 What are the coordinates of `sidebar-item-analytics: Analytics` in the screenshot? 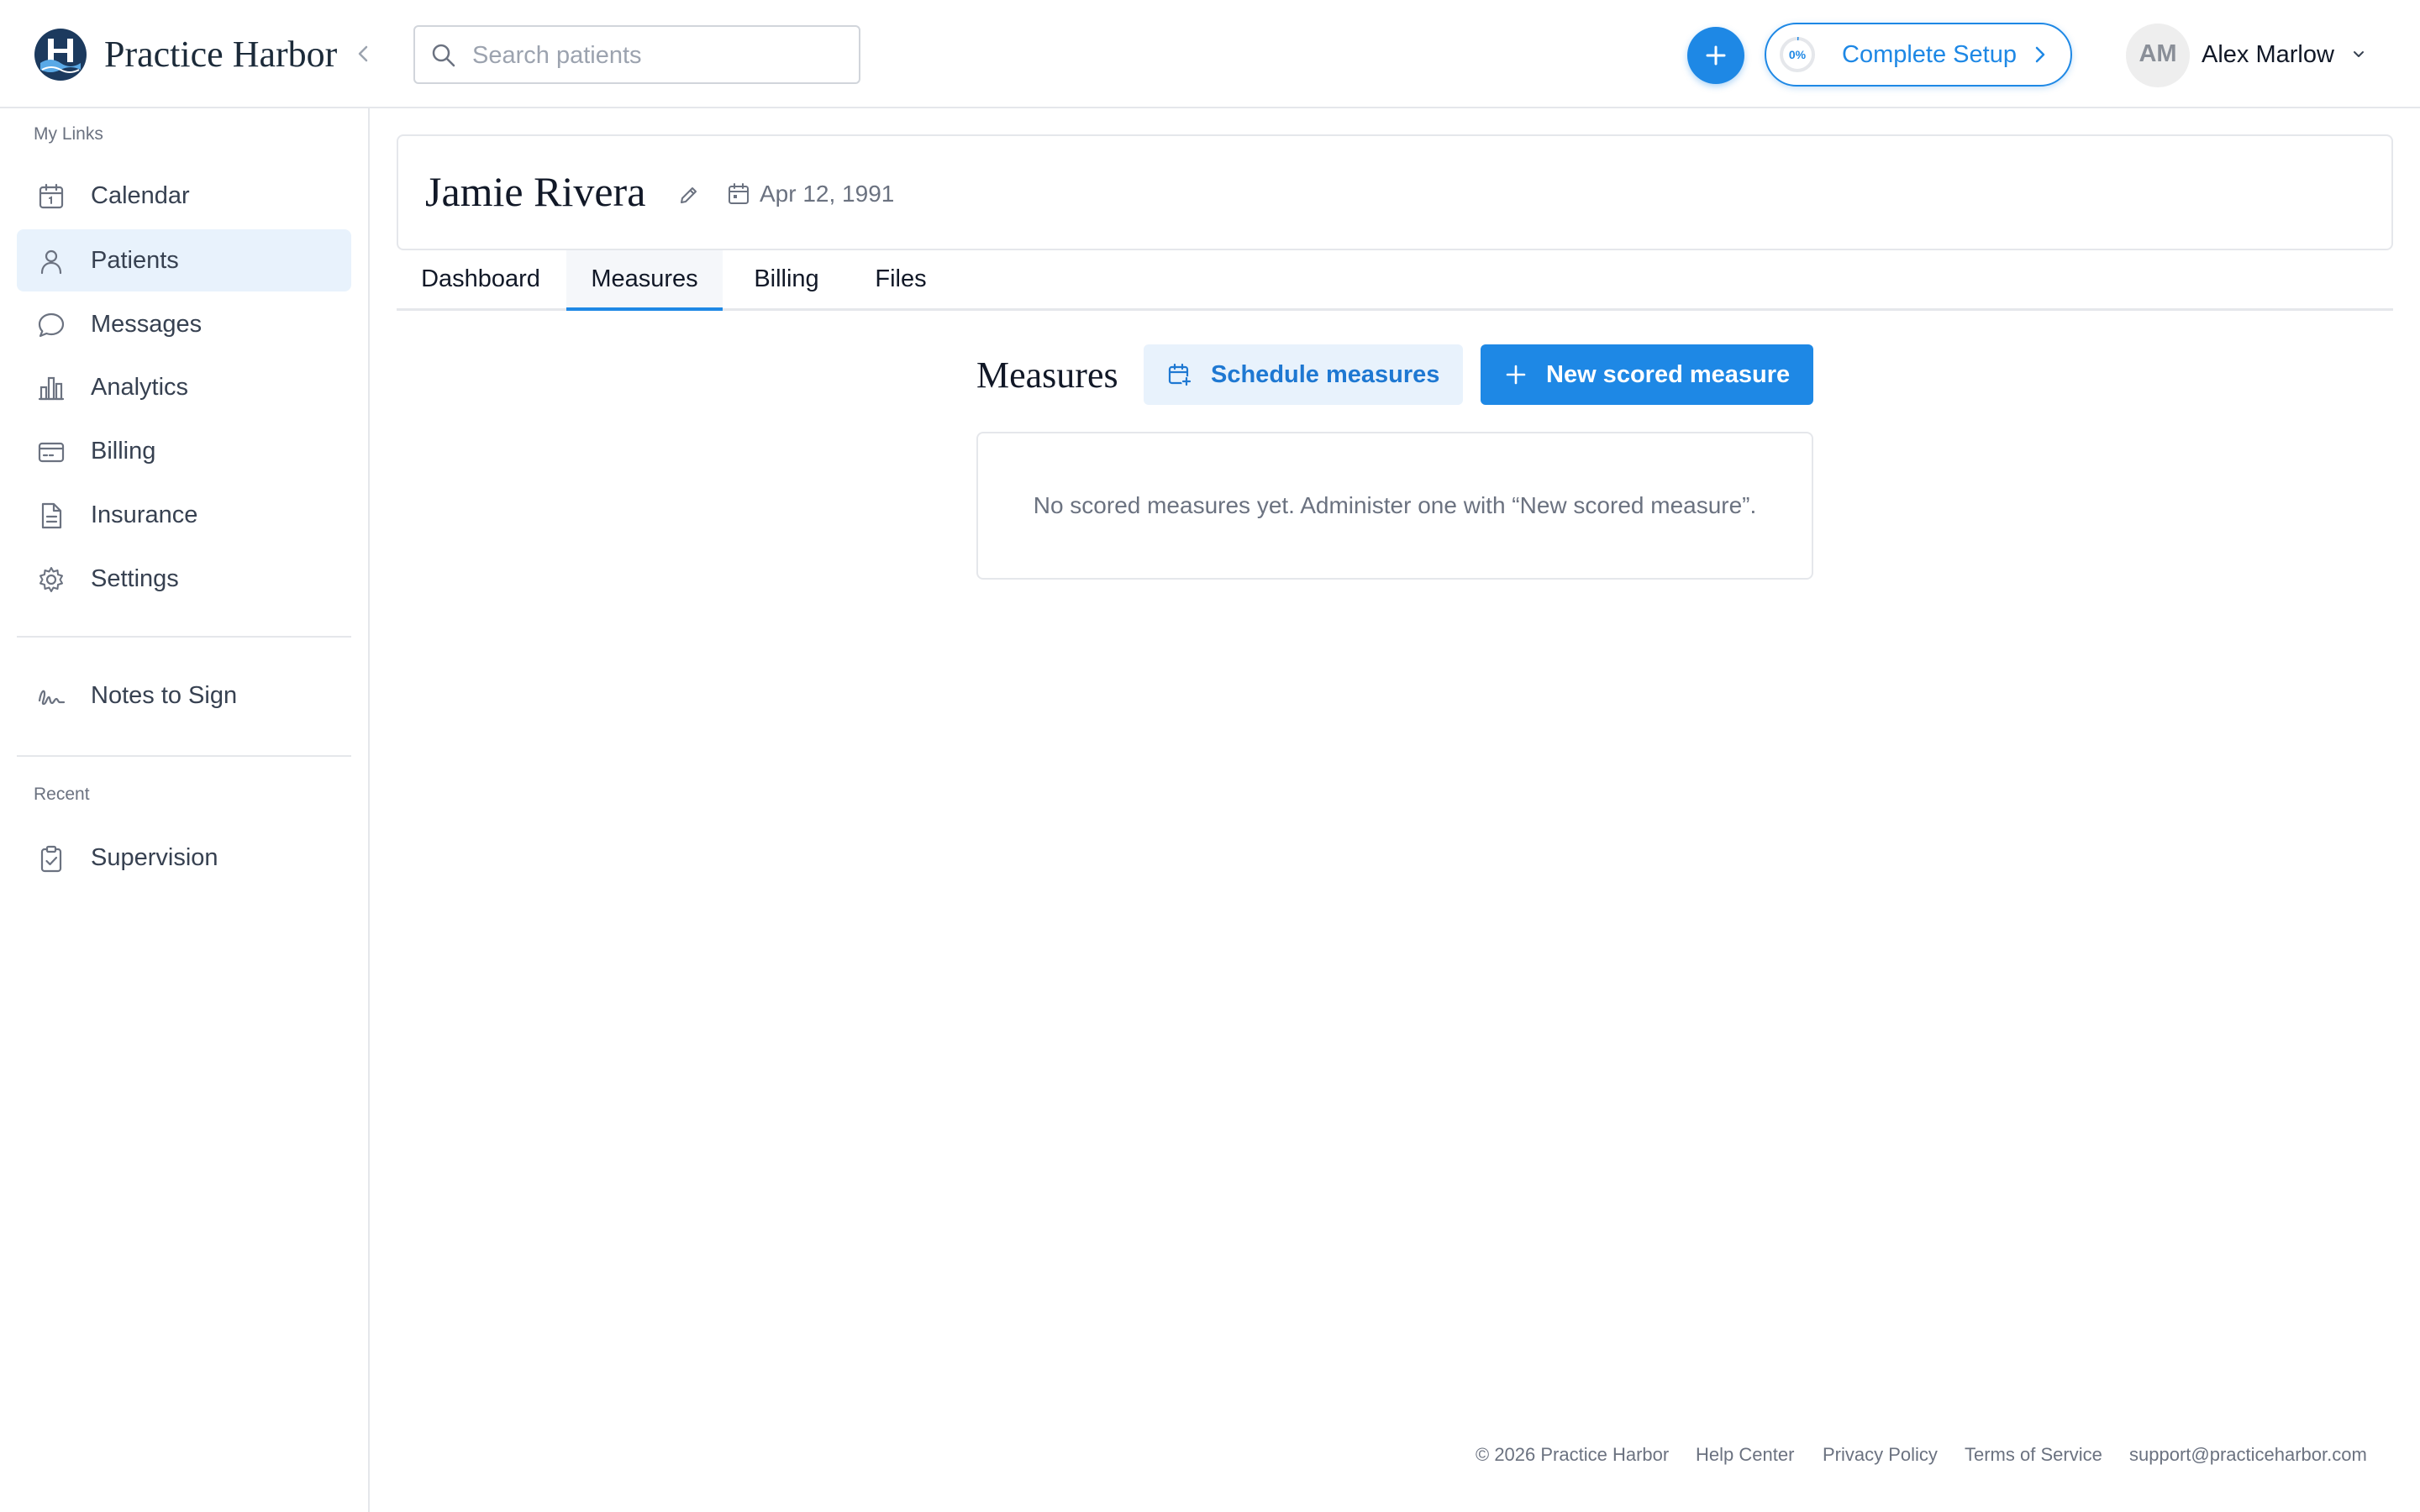 It's located at (184, 387).